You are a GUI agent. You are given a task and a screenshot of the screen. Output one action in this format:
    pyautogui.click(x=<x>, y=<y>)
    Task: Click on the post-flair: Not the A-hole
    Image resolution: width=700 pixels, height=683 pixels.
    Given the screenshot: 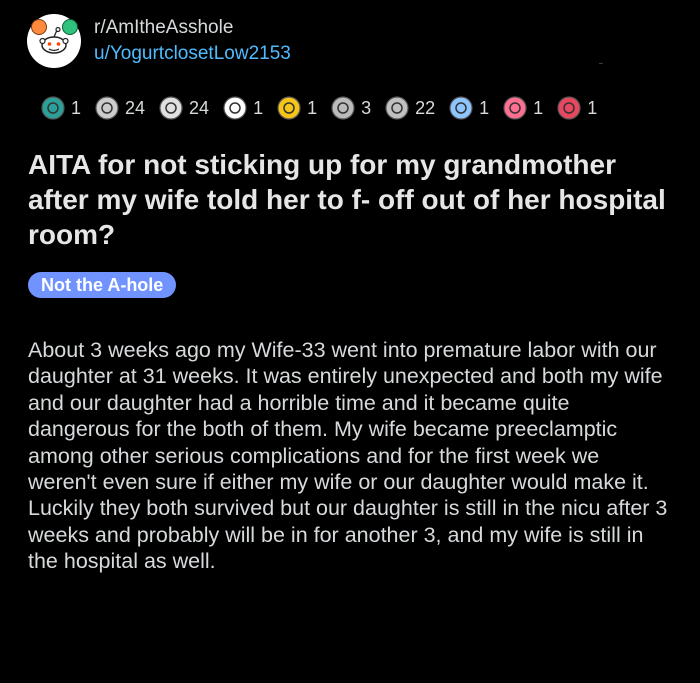 What is the action you would take?
    pyautogui.click(x=102, y=285)
    